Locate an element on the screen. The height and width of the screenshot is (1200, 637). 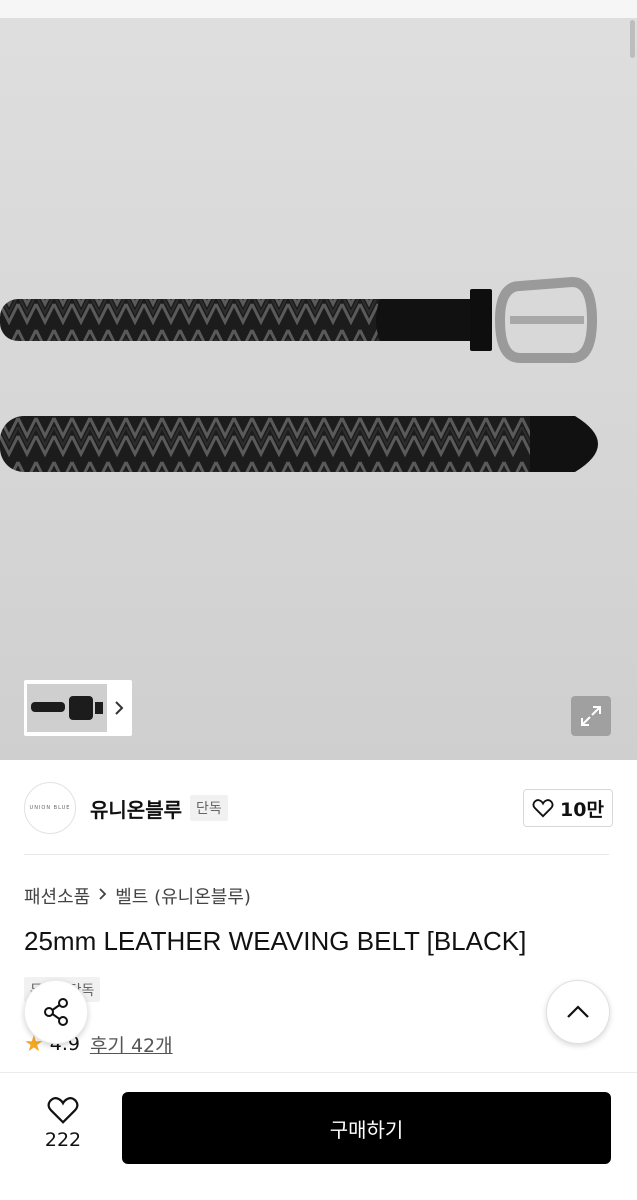
divider is located at coordinates (316, 854).